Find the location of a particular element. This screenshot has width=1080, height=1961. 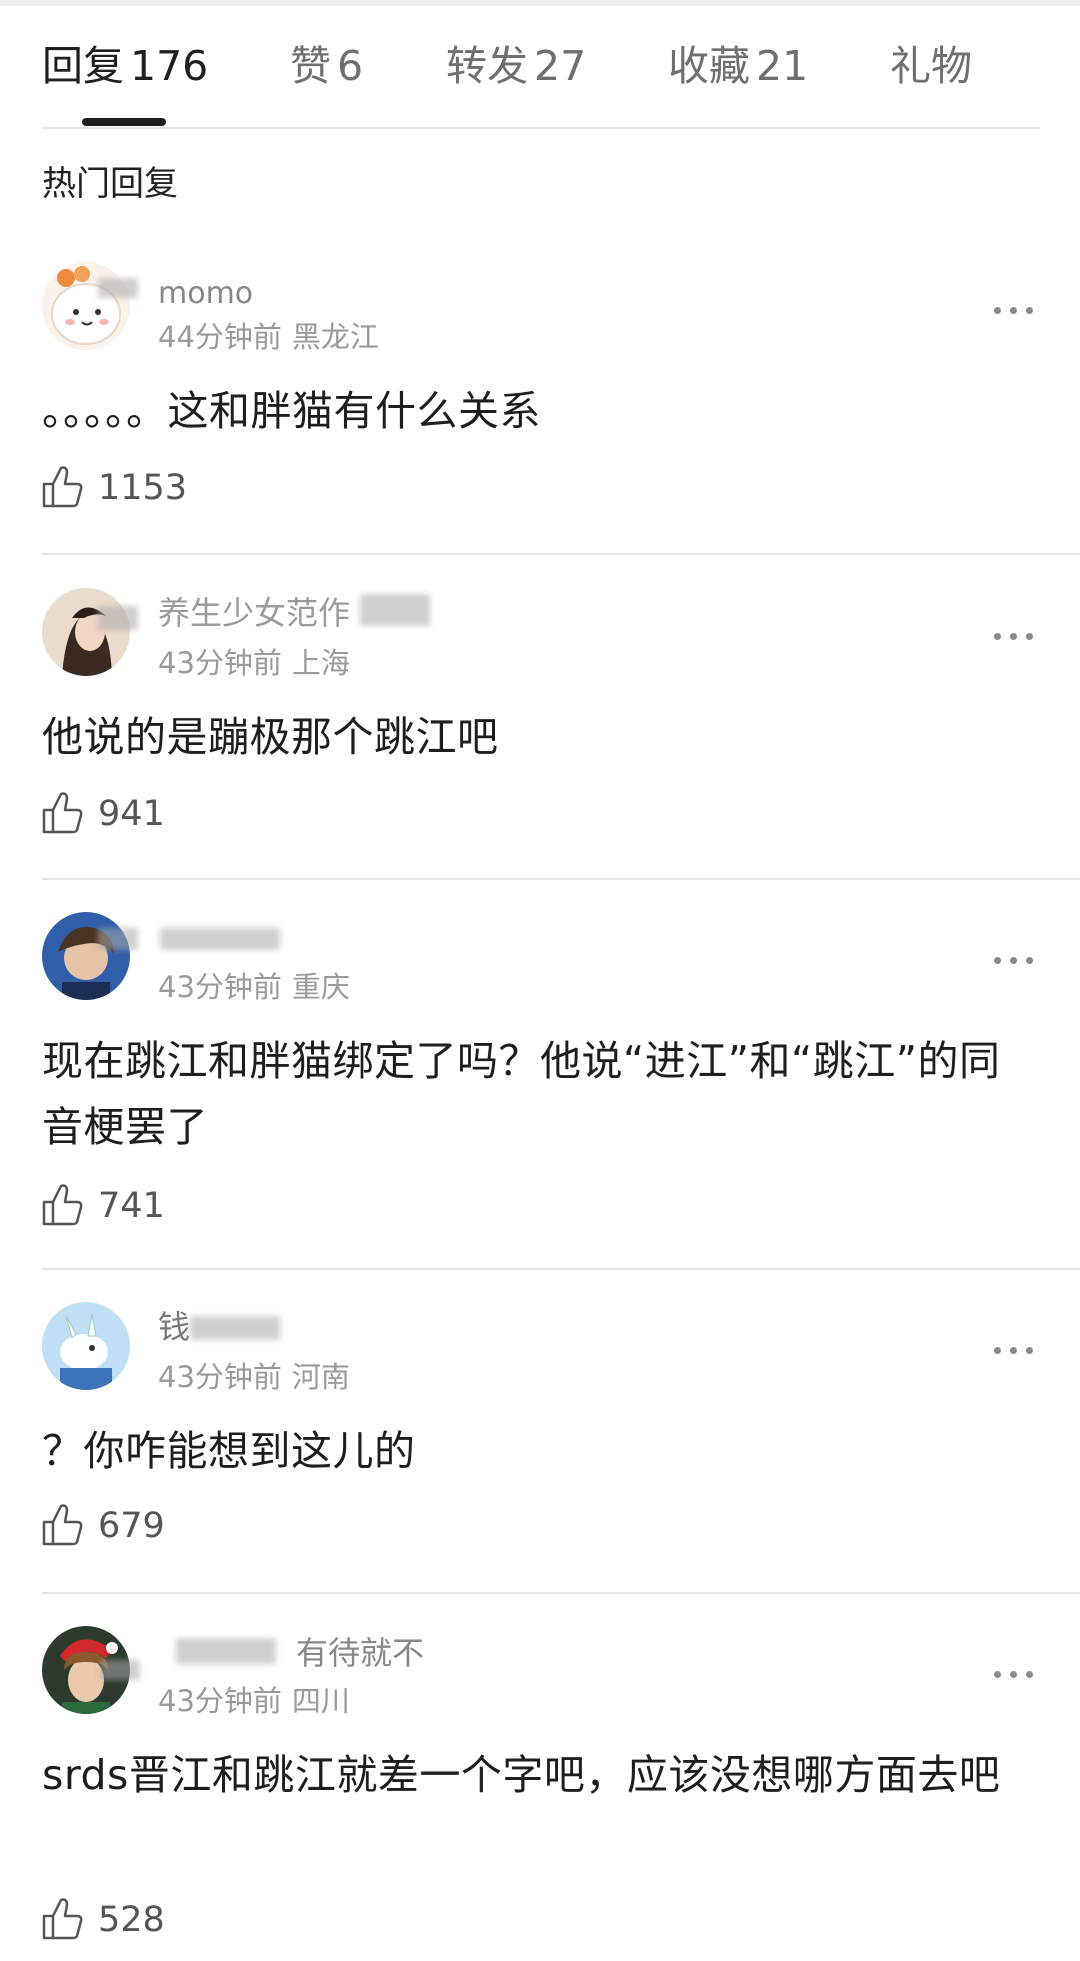

tab-favorites: 收藏 21 is located at coordinates (738, 66).